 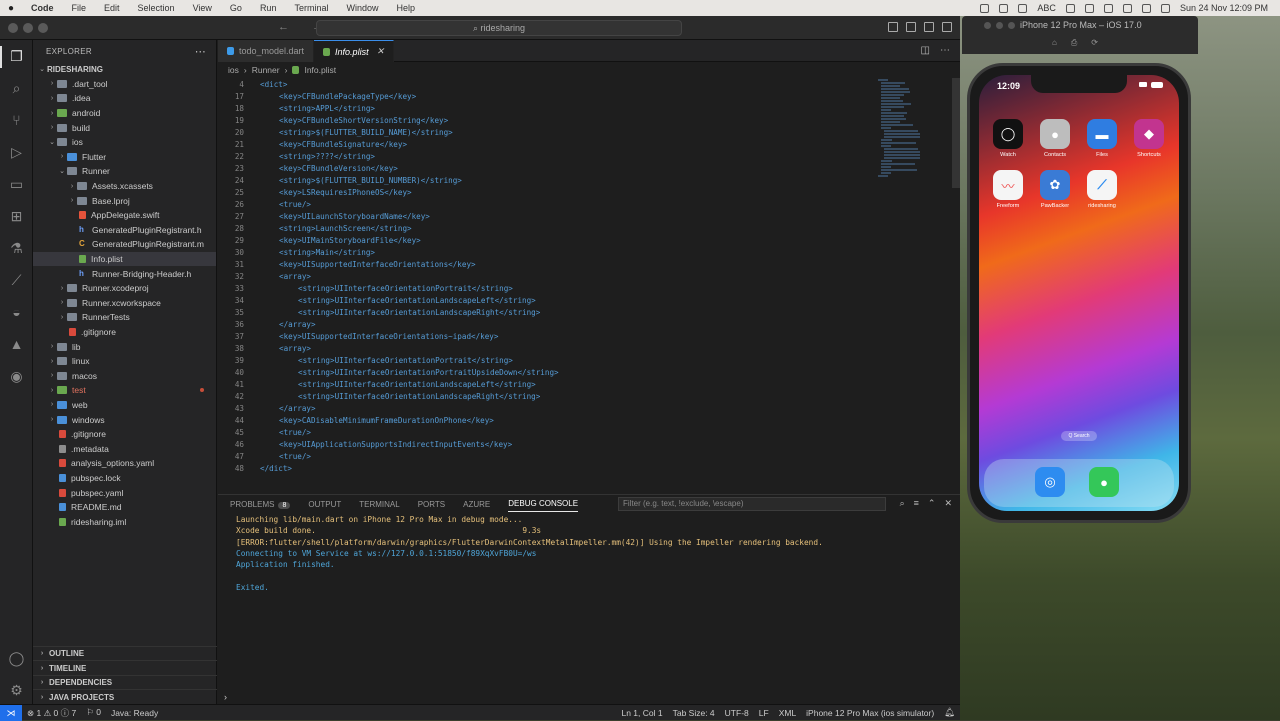 I want to click on folder-item: › Runner.xcworkspace, so click(x=124, y=303).